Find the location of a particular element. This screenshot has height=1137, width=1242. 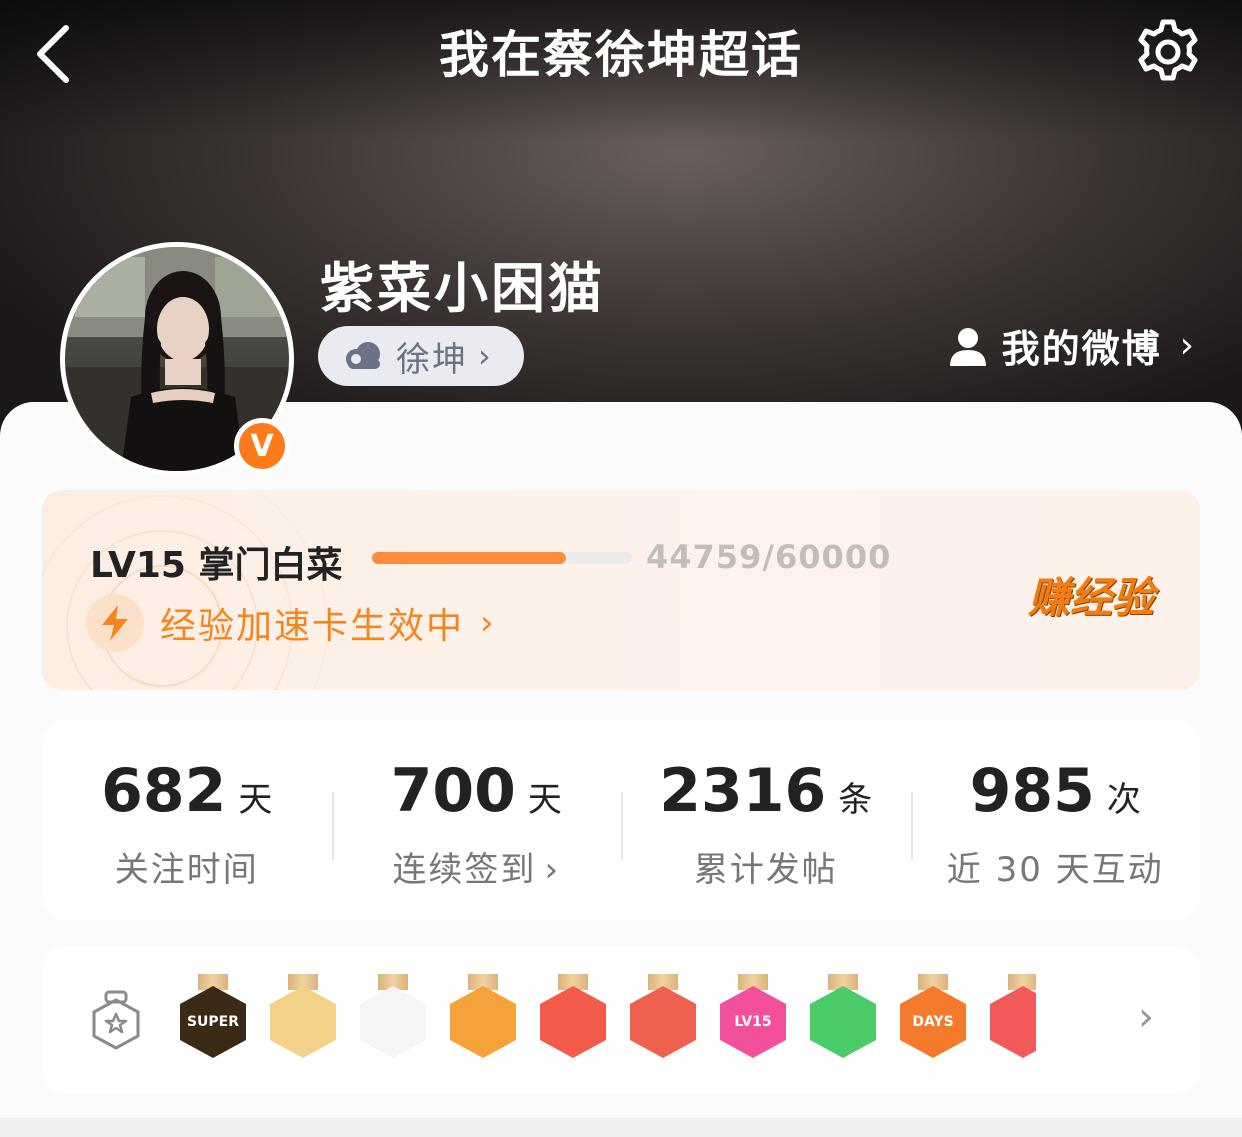

super-medal: SUPER is located at coordinates (213, 1018).